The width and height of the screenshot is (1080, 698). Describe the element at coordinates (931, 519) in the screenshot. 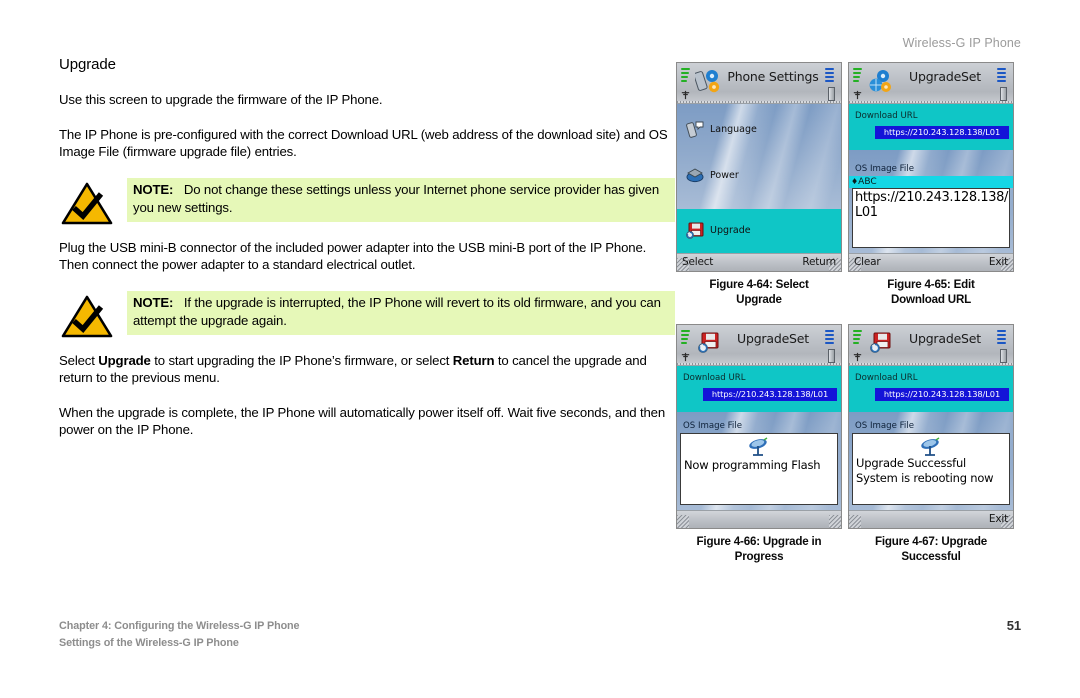

I see `lcd-softkey-bar: Exit` at that location.